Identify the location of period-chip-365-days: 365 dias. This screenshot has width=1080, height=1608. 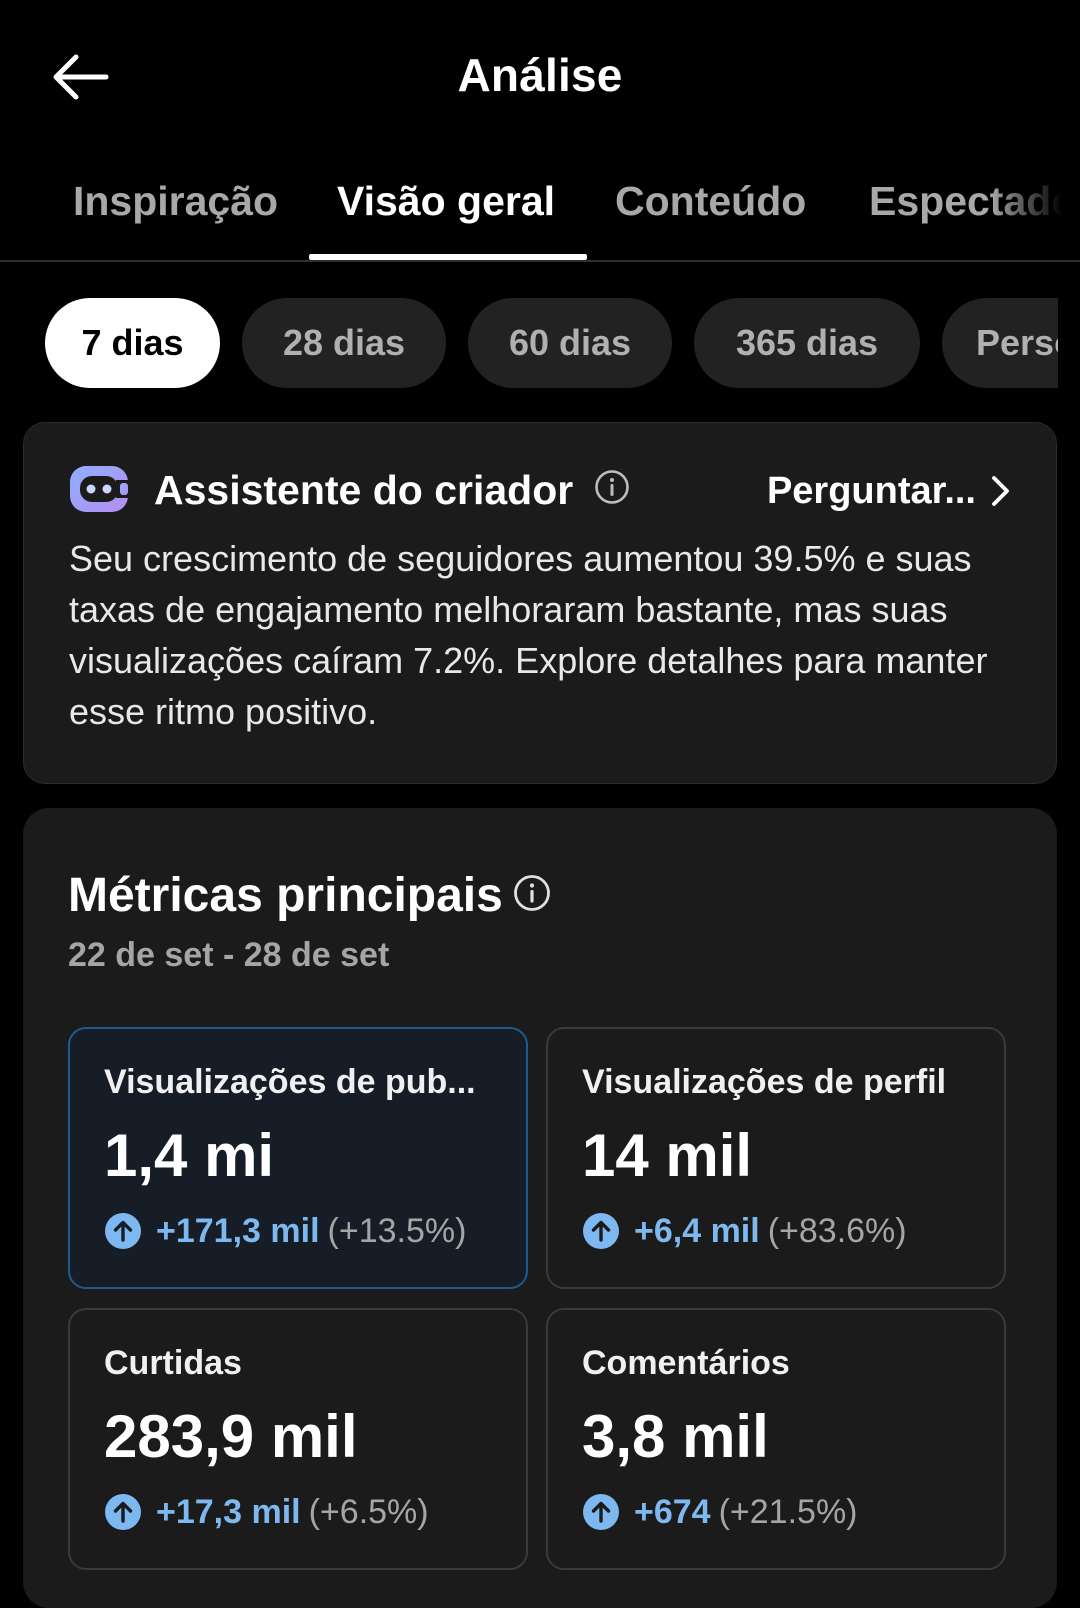
(807, 343).